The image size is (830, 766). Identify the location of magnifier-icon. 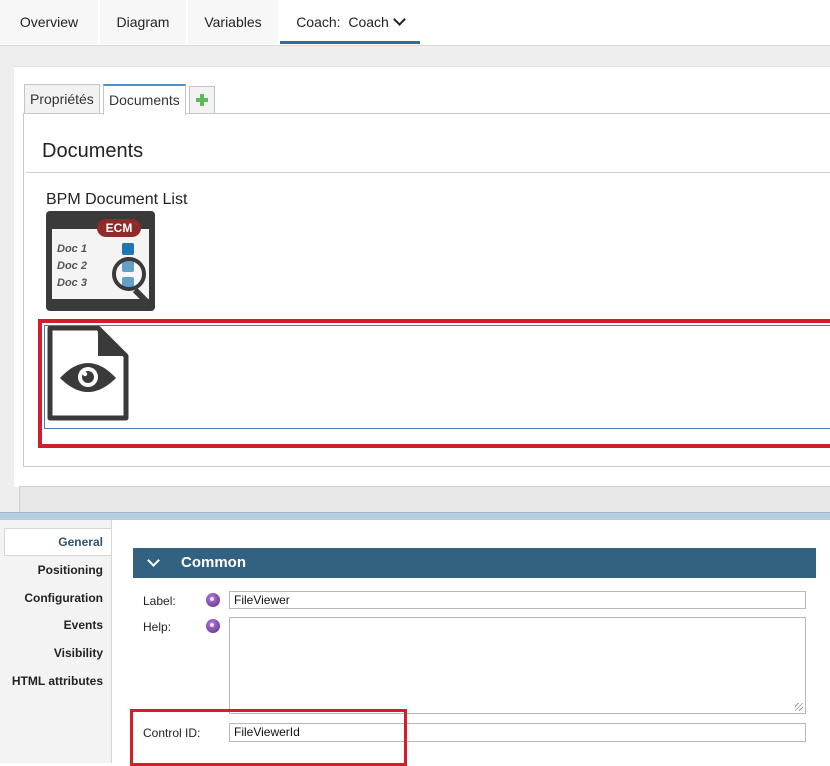
(129, 274).